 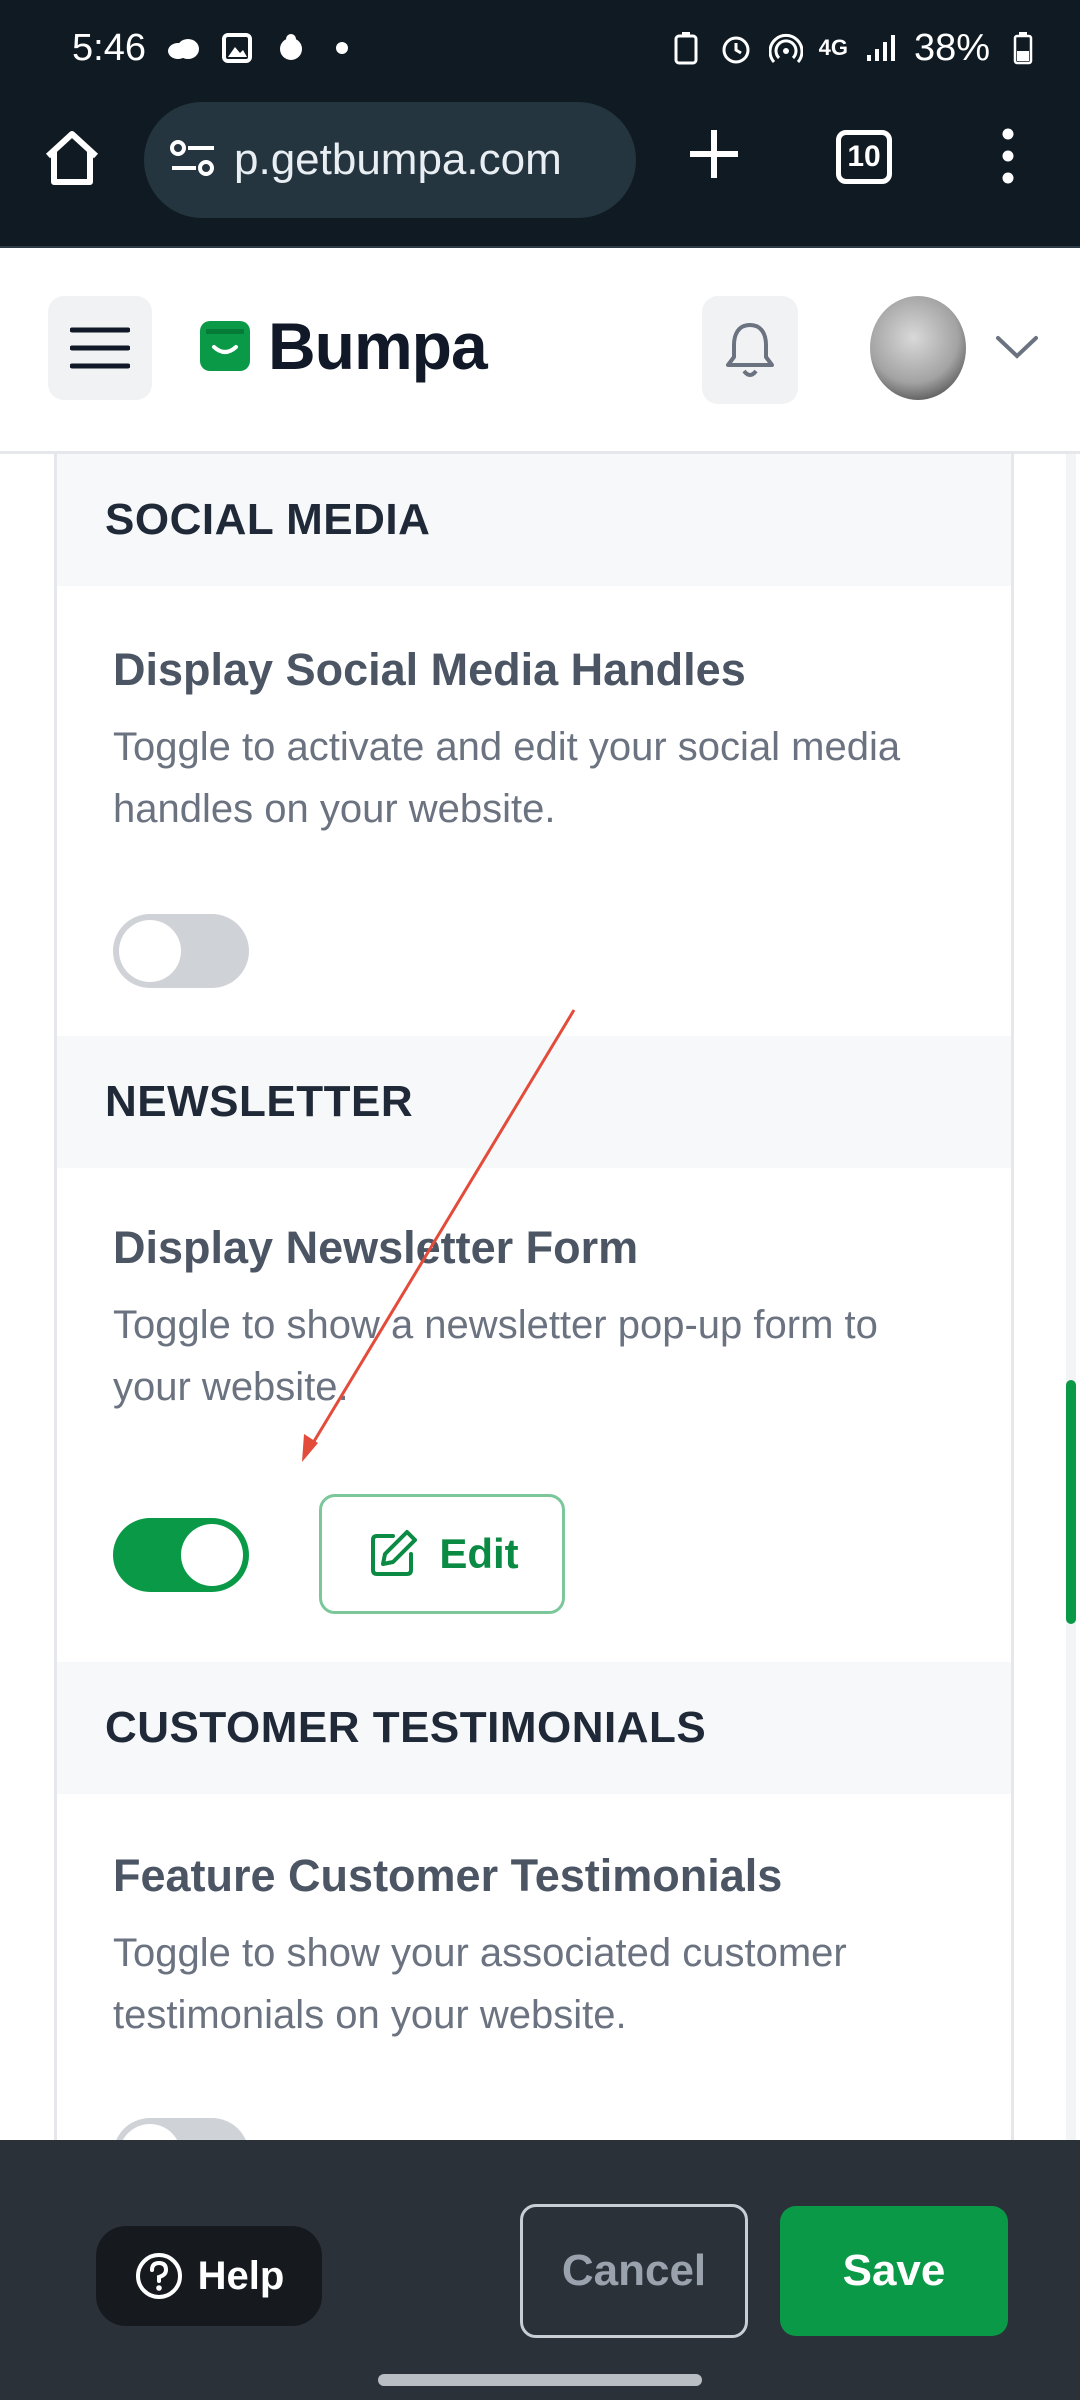 What do you see at coordinates (881, 48) in the screenshot?
I see `signal-icon` at bounding box center [881, 48].